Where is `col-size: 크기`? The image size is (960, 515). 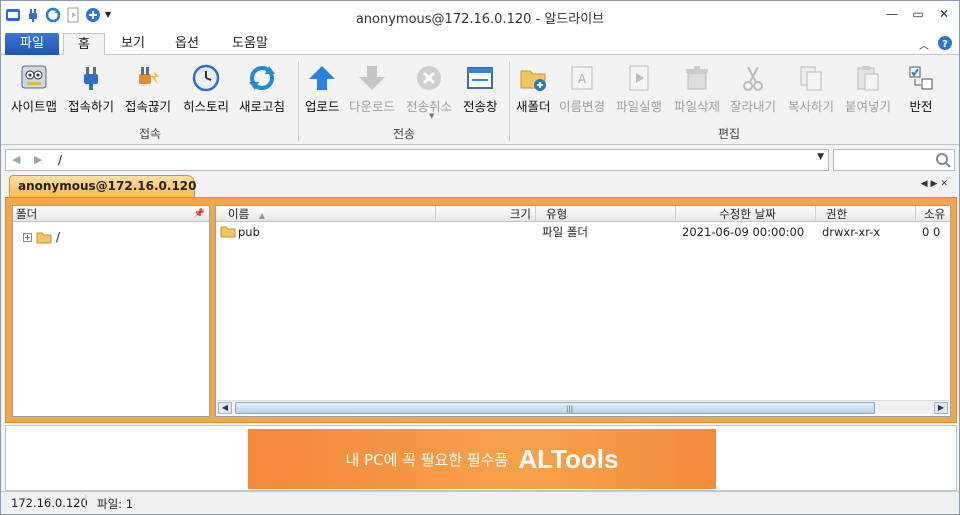 col-size: 크기 is located at coordinates (486, 214).